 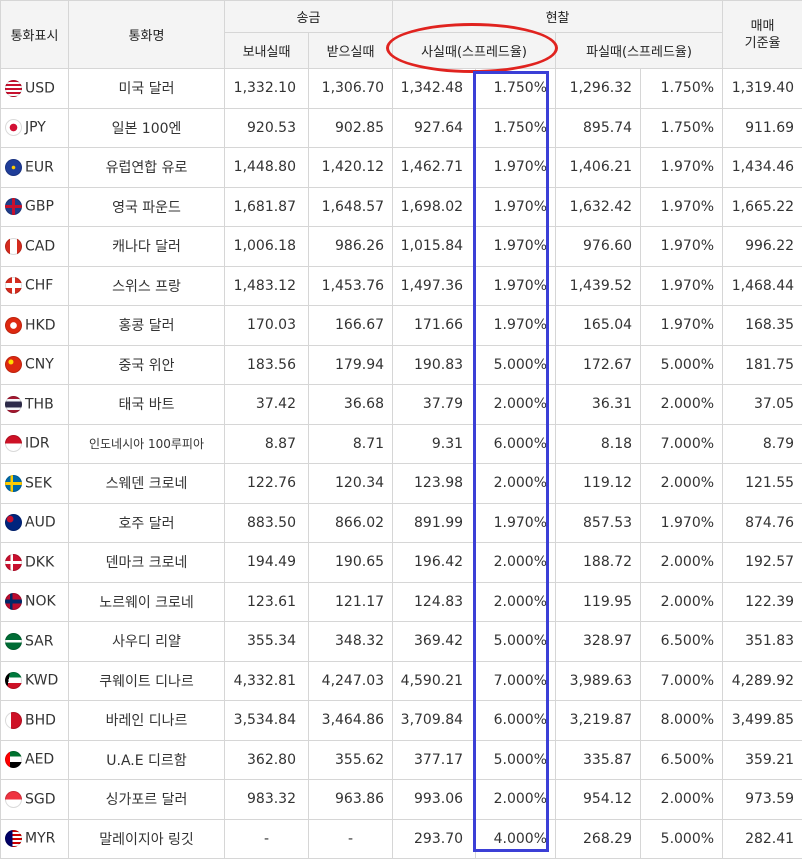 I want to click on base-rate: 8.79, so click(x=762, y=444).